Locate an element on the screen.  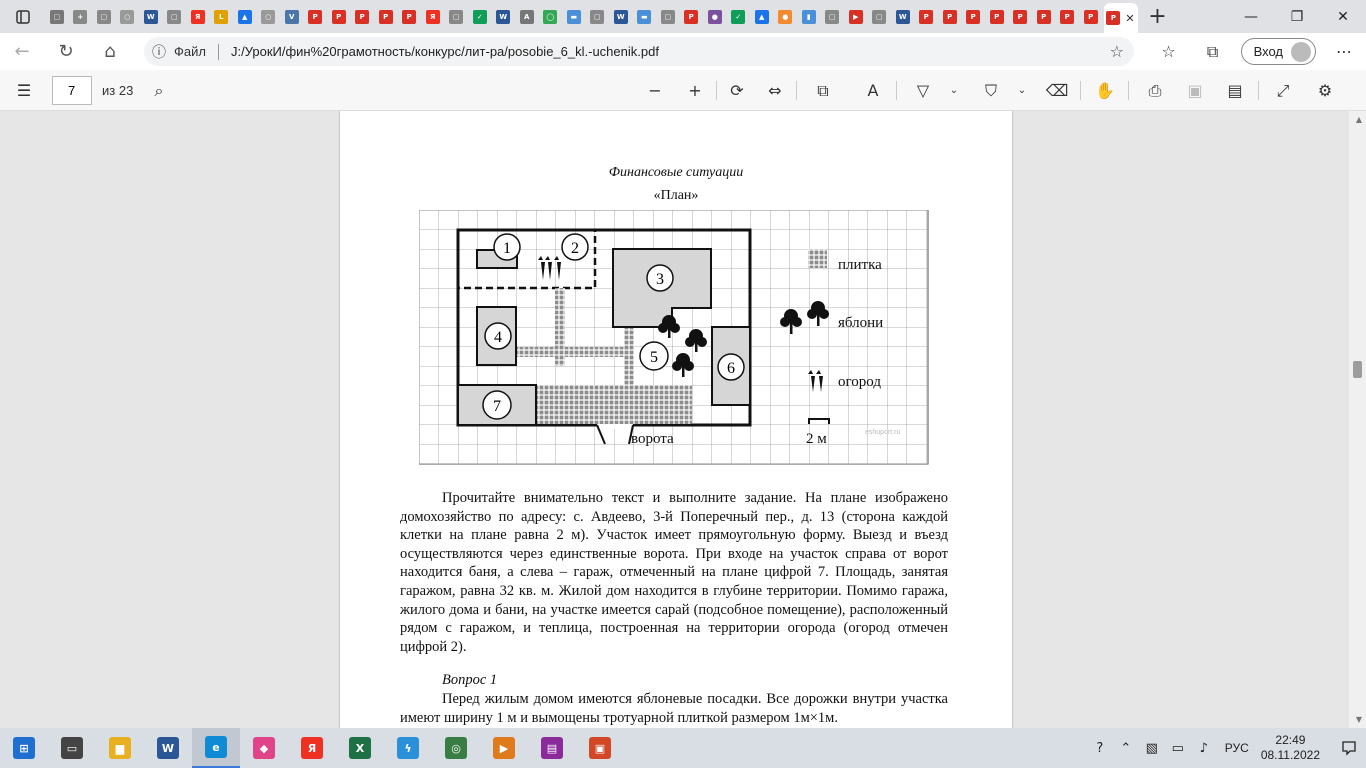
taskbar-button: ▆ is located at coordinates (120, 748).